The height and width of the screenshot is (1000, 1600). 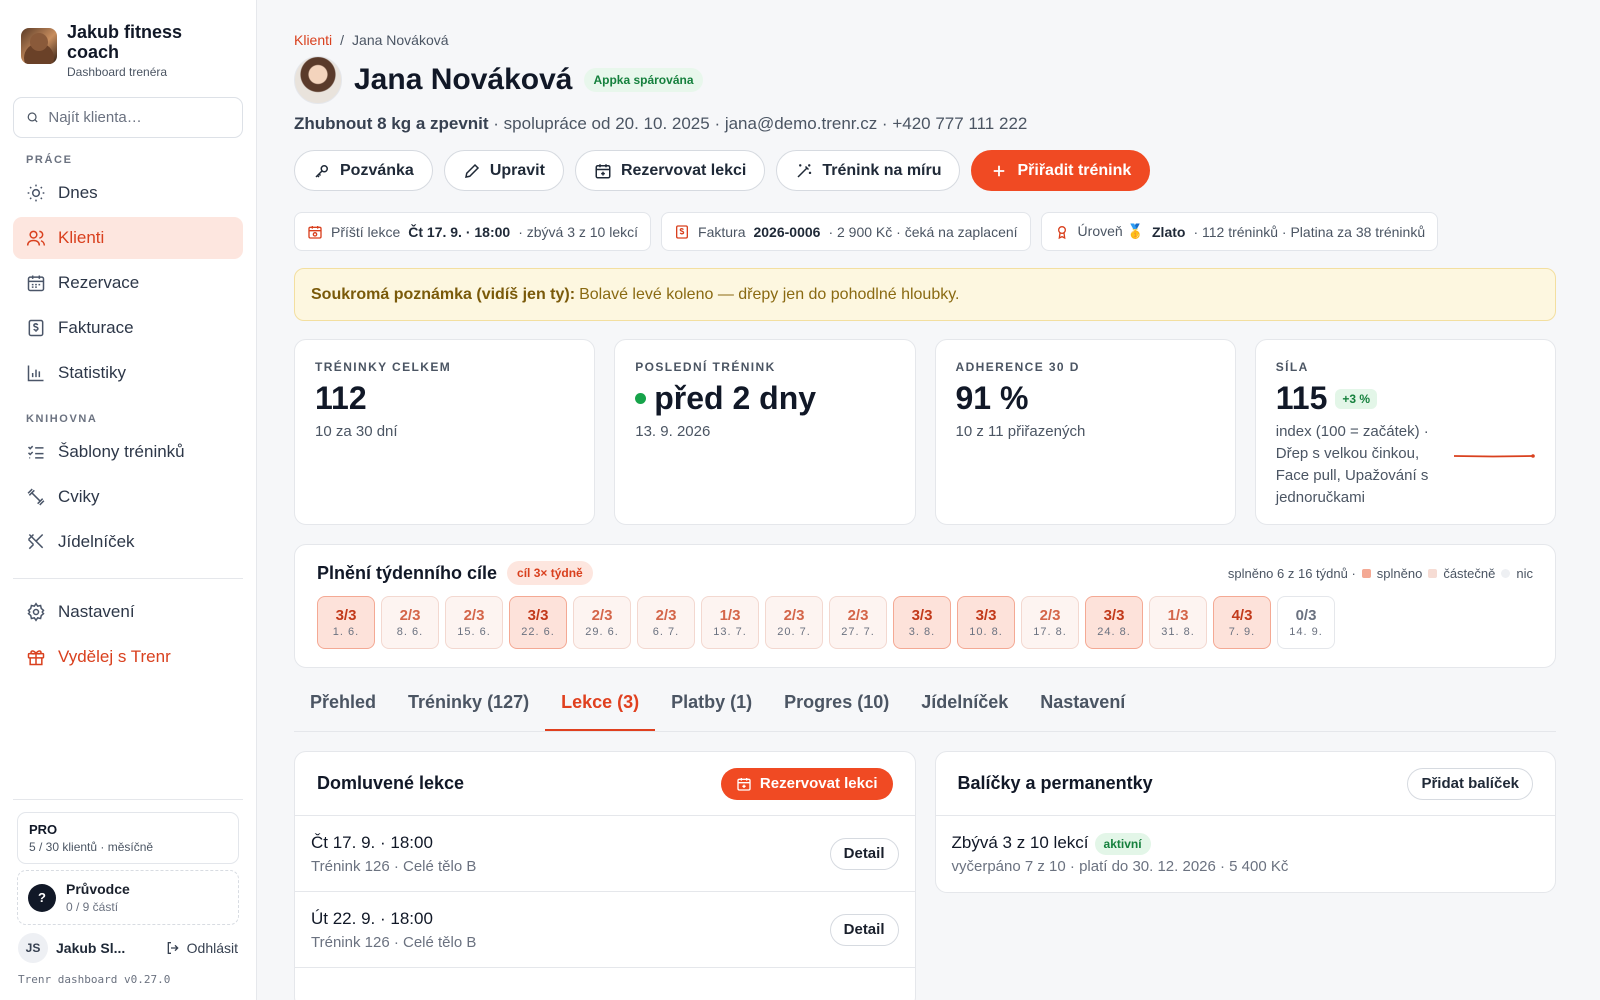 I want to click on week-box: 2/3 20. 7., so click(x=794, y=622).